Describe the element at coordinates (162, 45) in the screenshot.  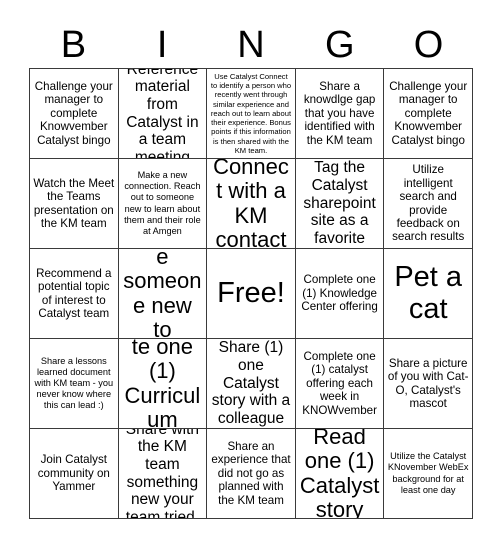
I see `bingo-header-letter-i: I` at that location.